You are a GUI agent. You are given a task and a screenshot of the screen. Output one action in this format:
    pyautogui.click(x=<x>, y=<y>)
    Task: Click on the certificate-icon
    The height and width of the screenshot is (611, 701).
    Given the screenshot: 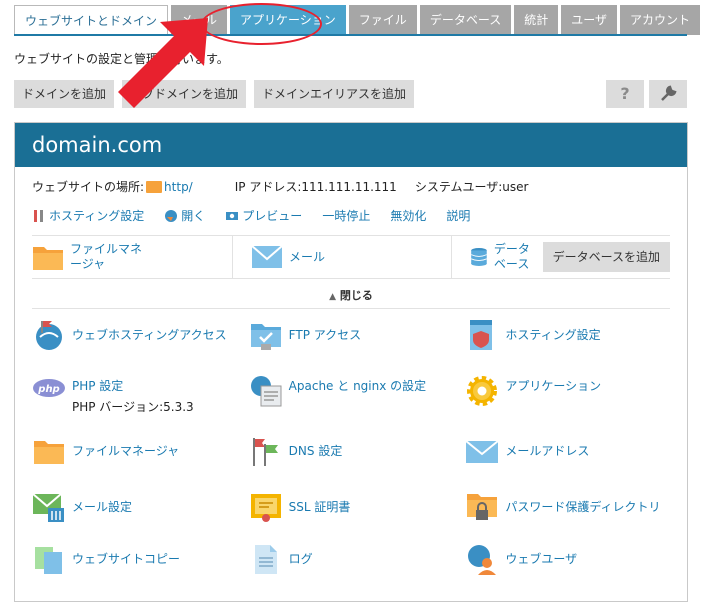 What is the action you would take?
    pyautogui.click(x=265, y=508)
    